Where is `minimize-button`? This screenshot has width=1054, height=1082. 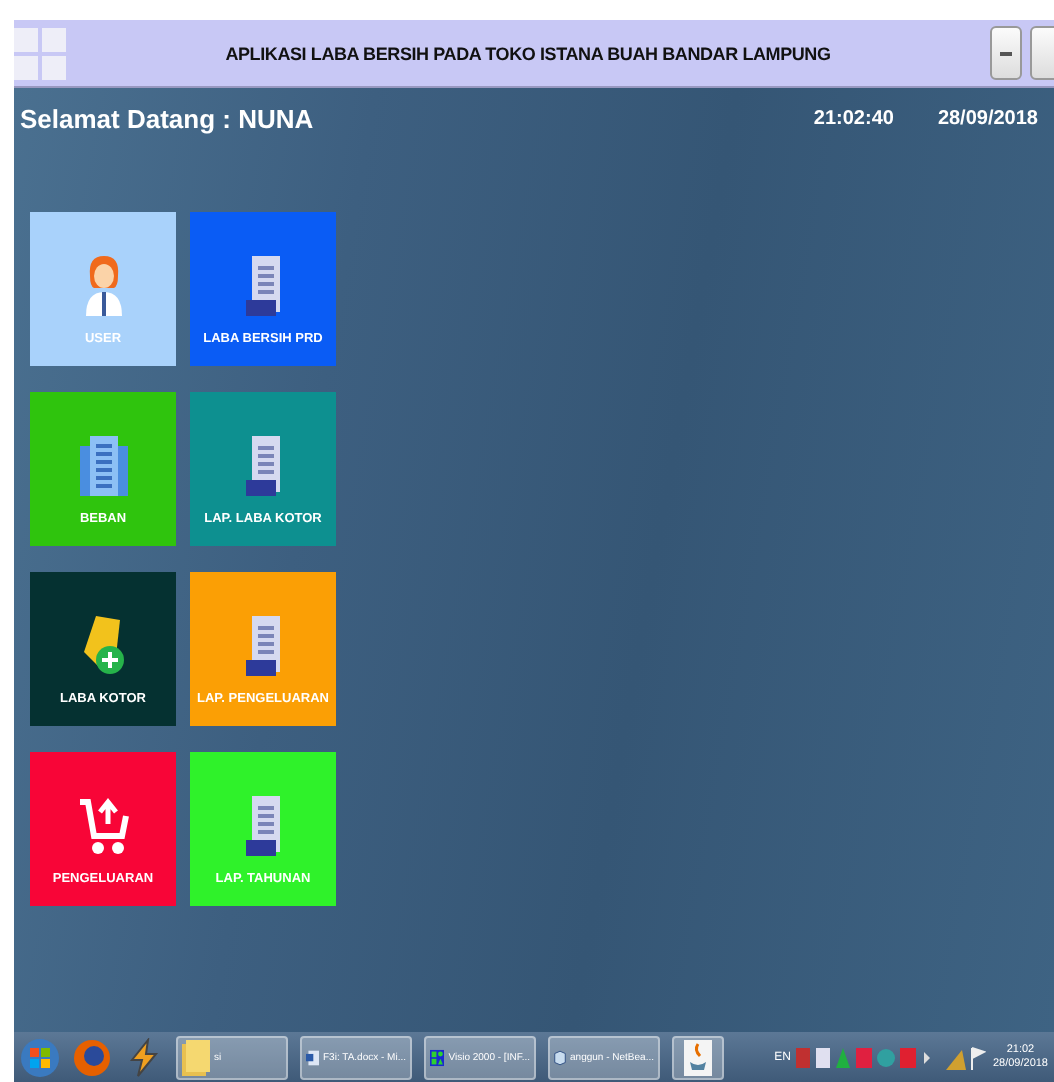 minimize-button is located at coordinates (1006, 53).